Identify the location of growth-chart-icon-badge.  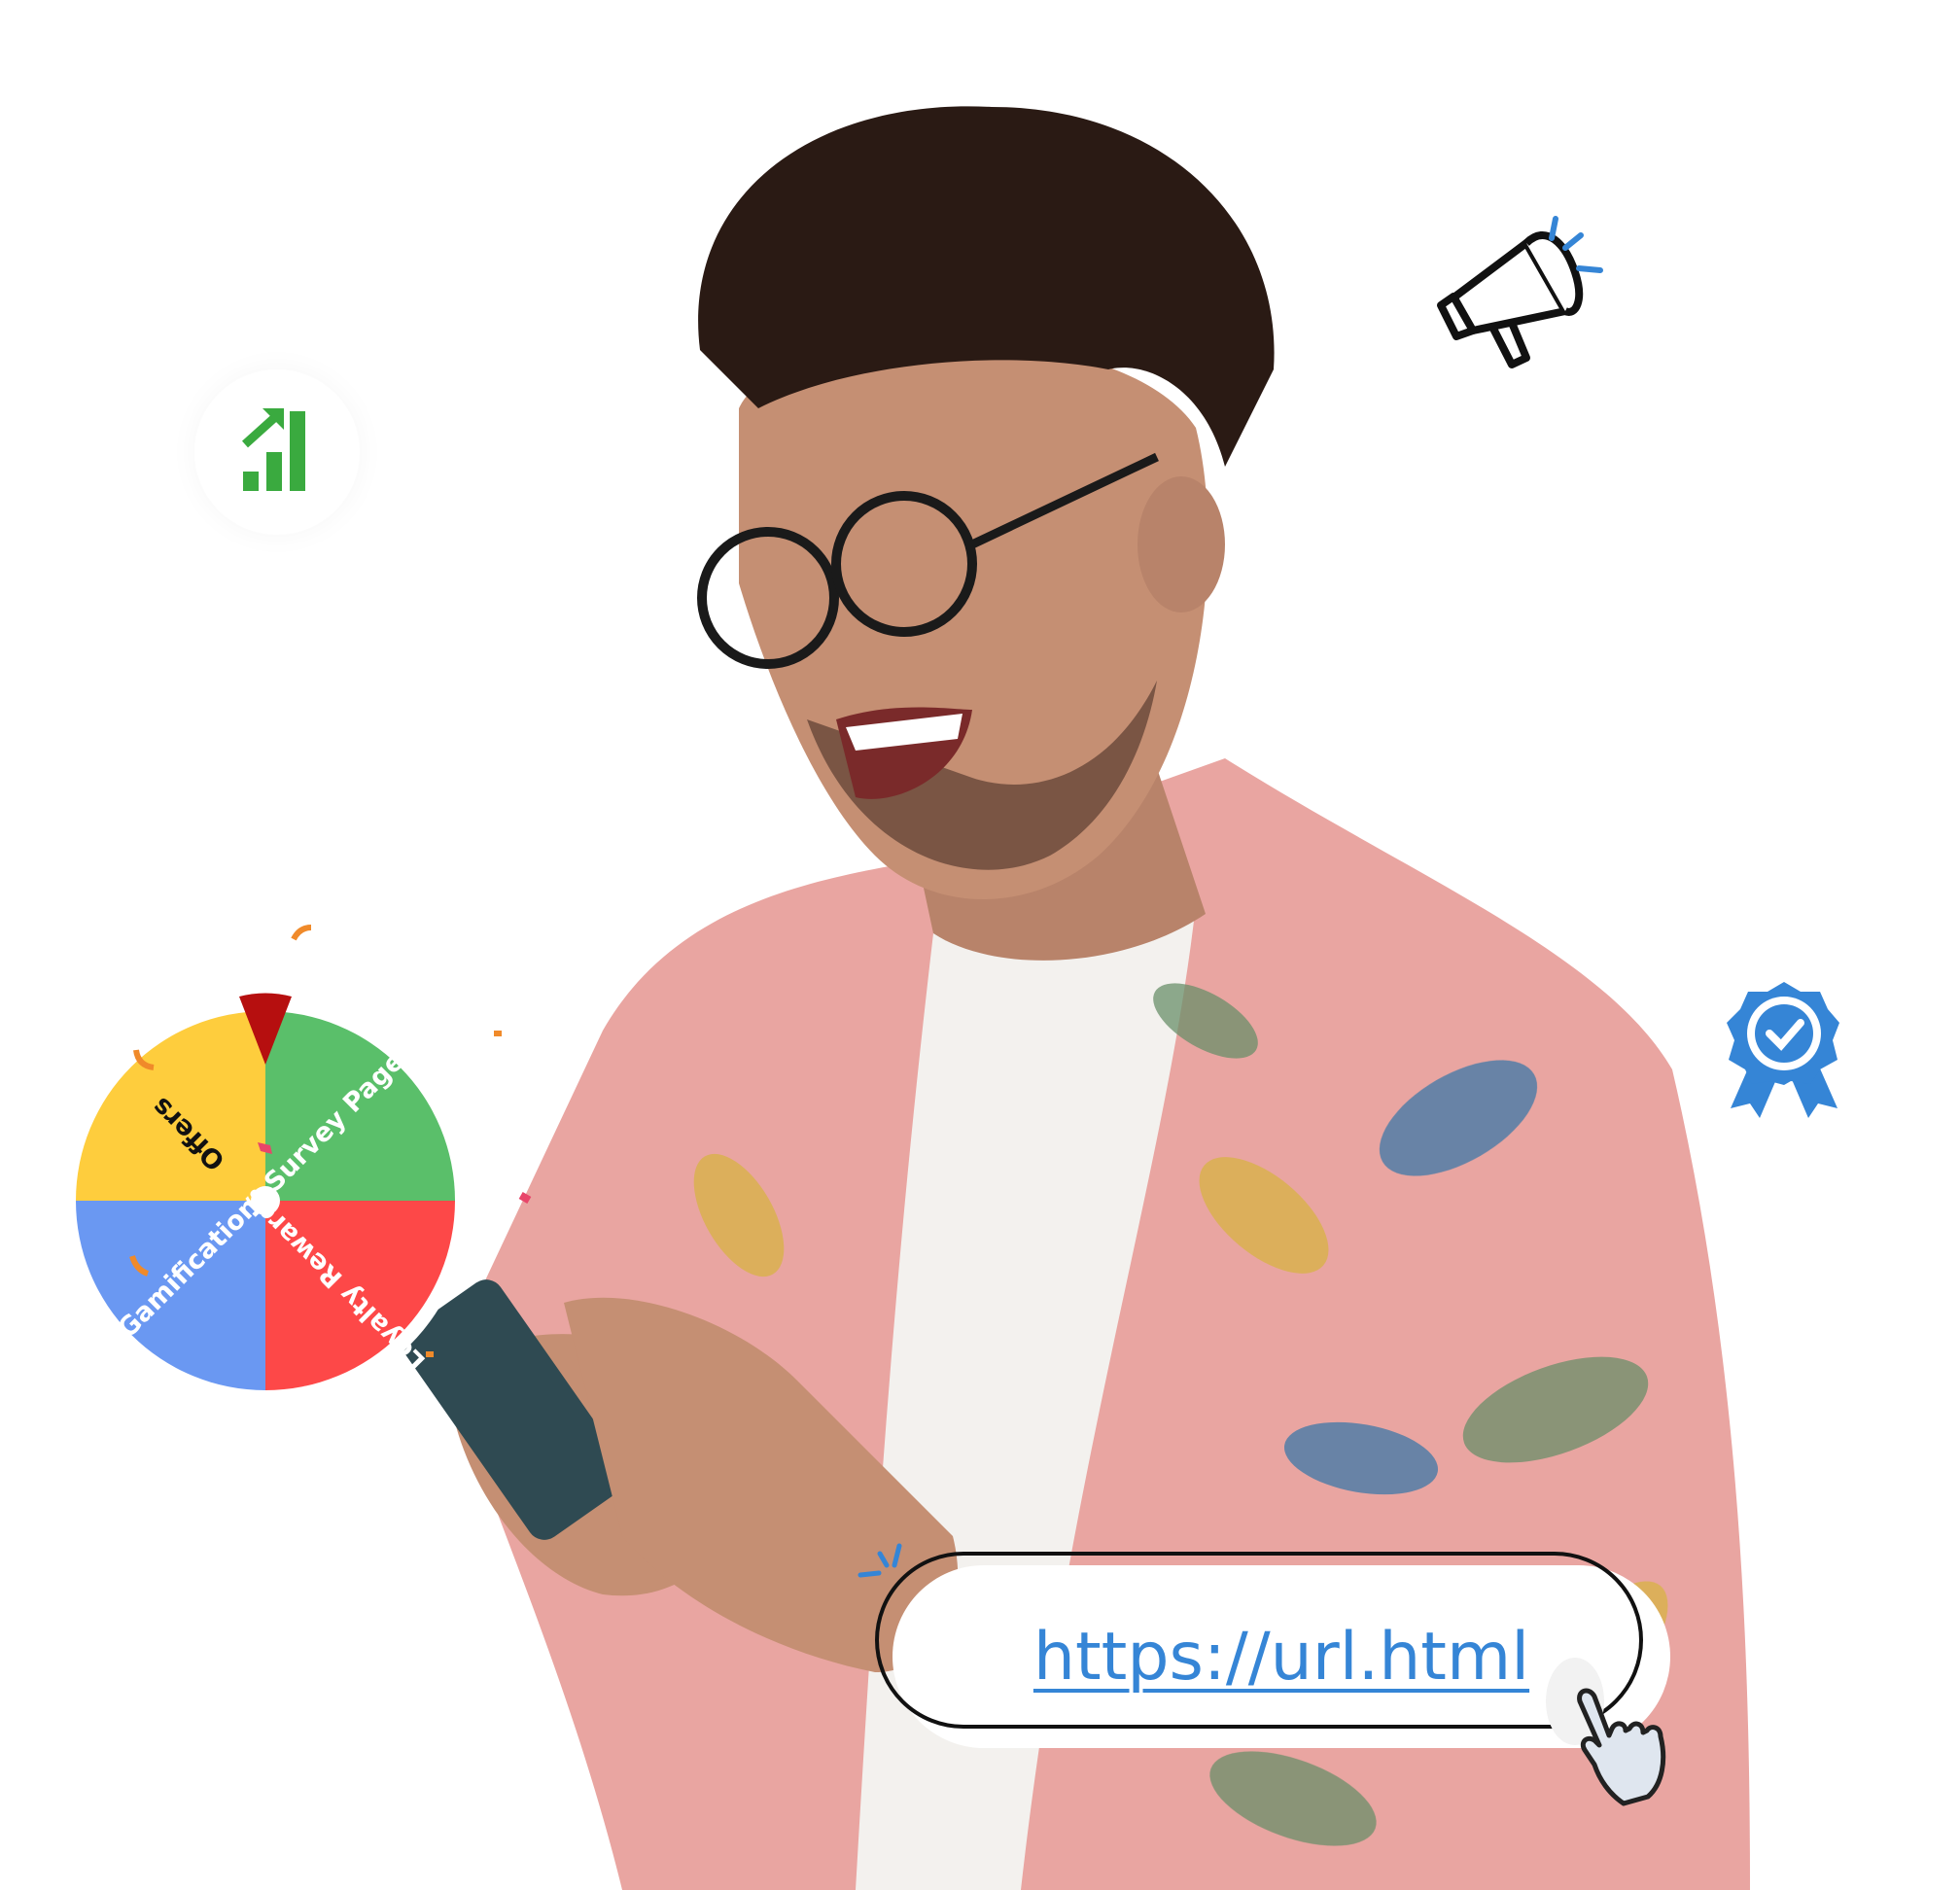
(277, 452).